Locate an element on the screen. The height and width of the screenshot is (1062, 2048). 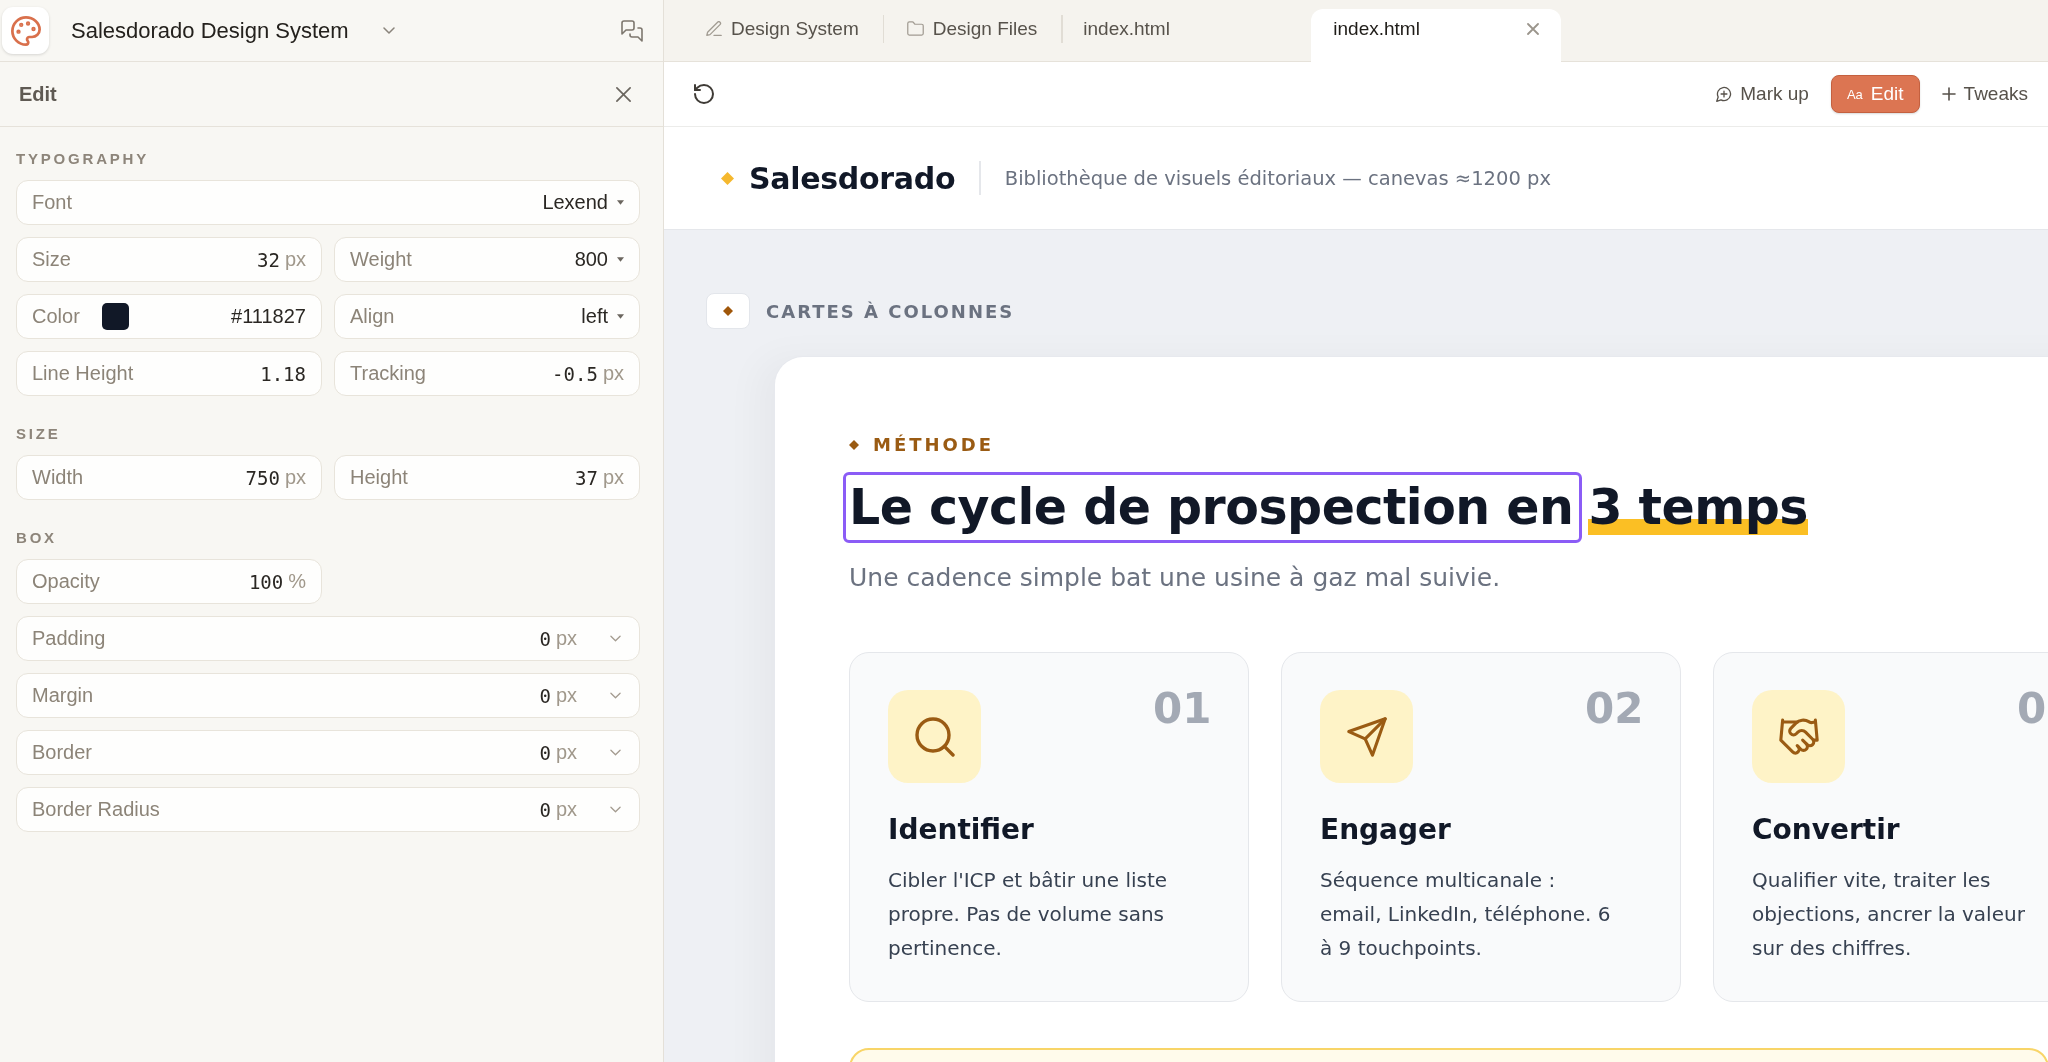
number-field: Tracking -0.5 px is located at coordinates (487, 373).